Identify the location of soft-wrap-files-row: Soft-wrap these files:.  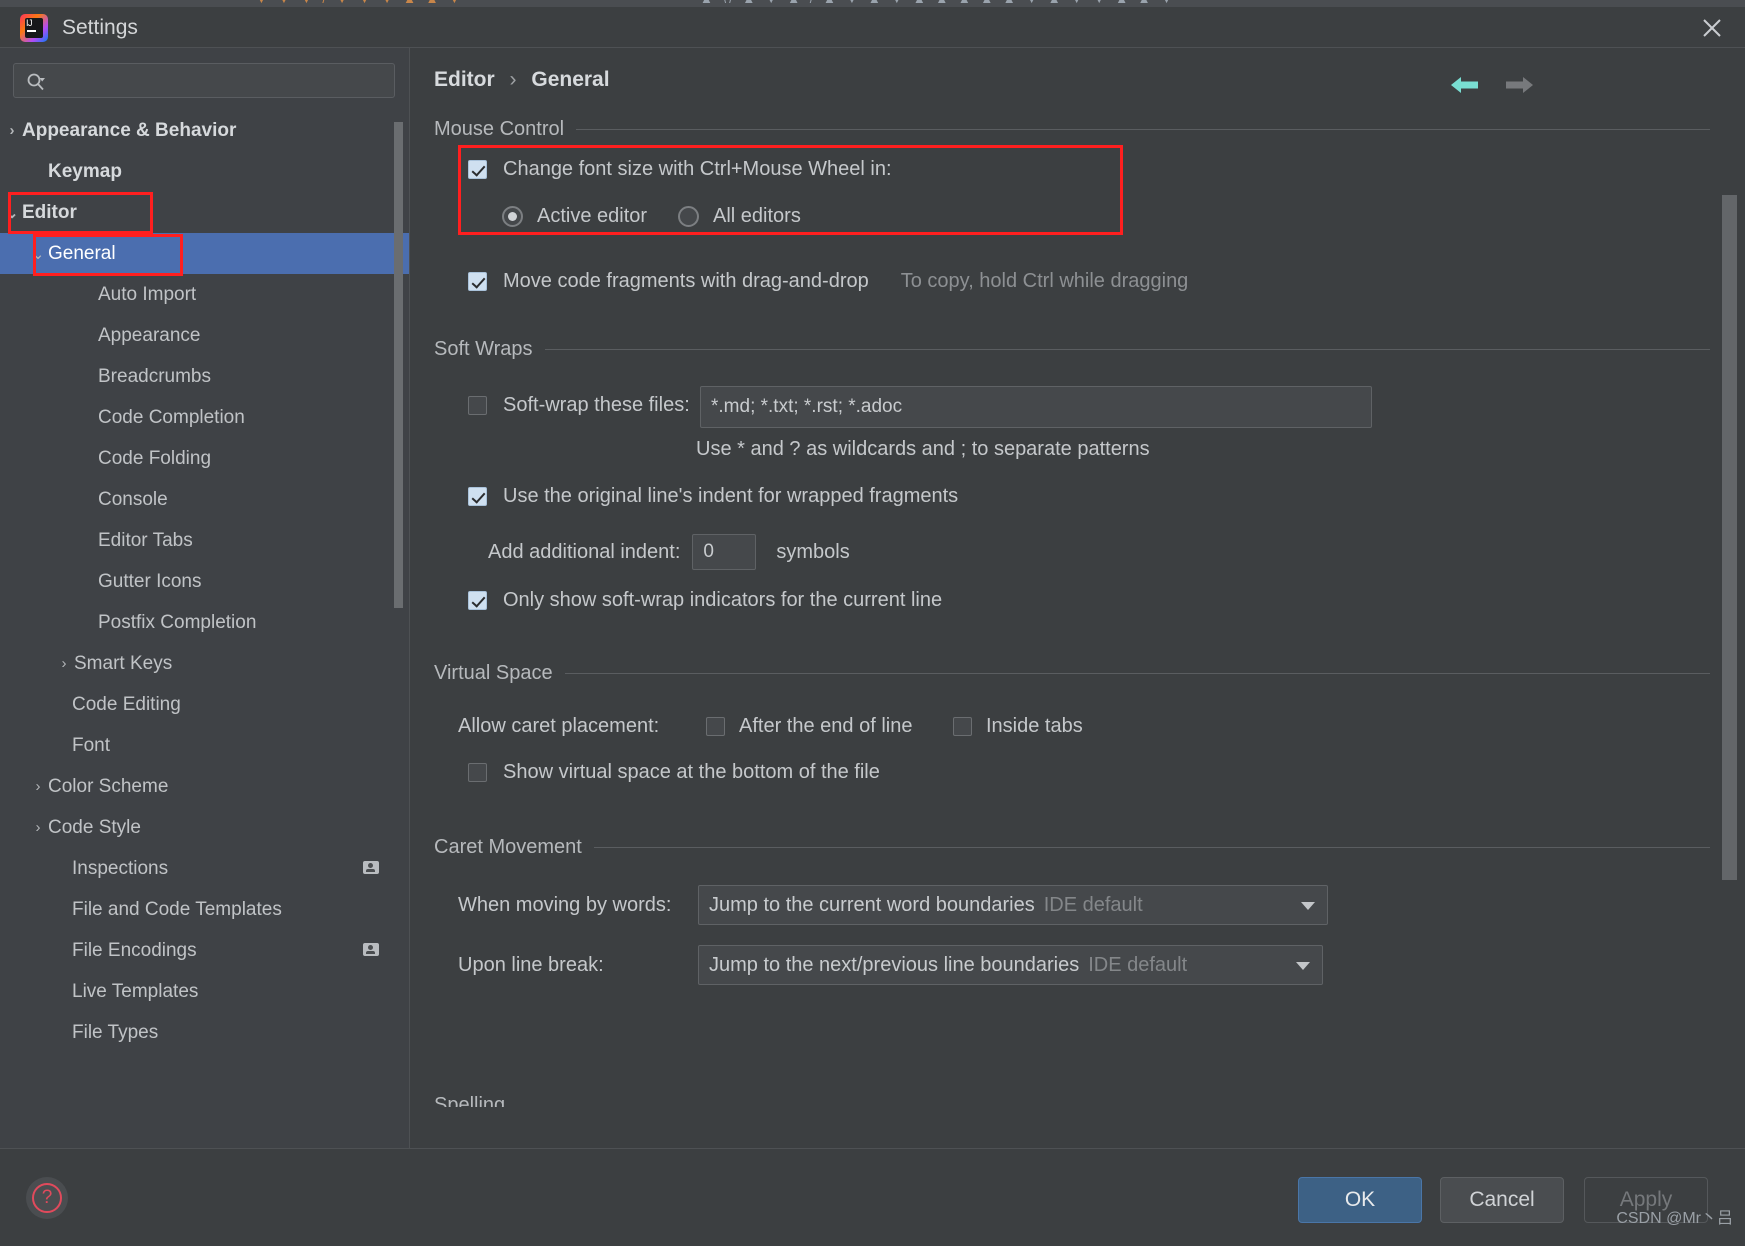
(579, 405).